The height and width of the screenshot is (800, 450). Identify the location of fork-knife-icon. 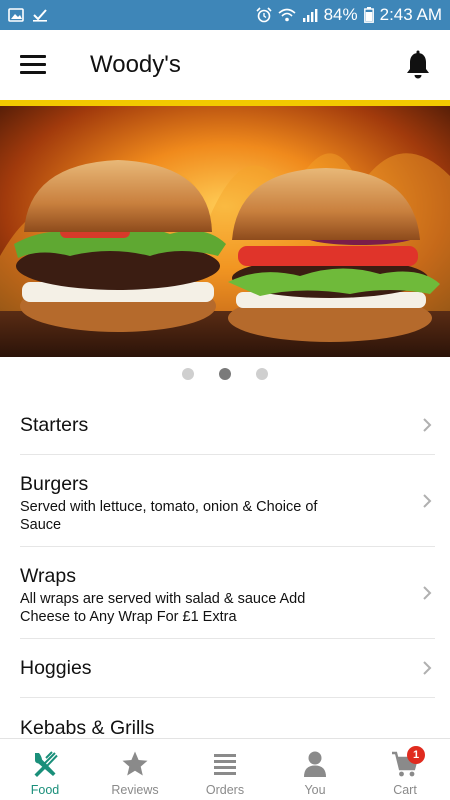
(46, 764).